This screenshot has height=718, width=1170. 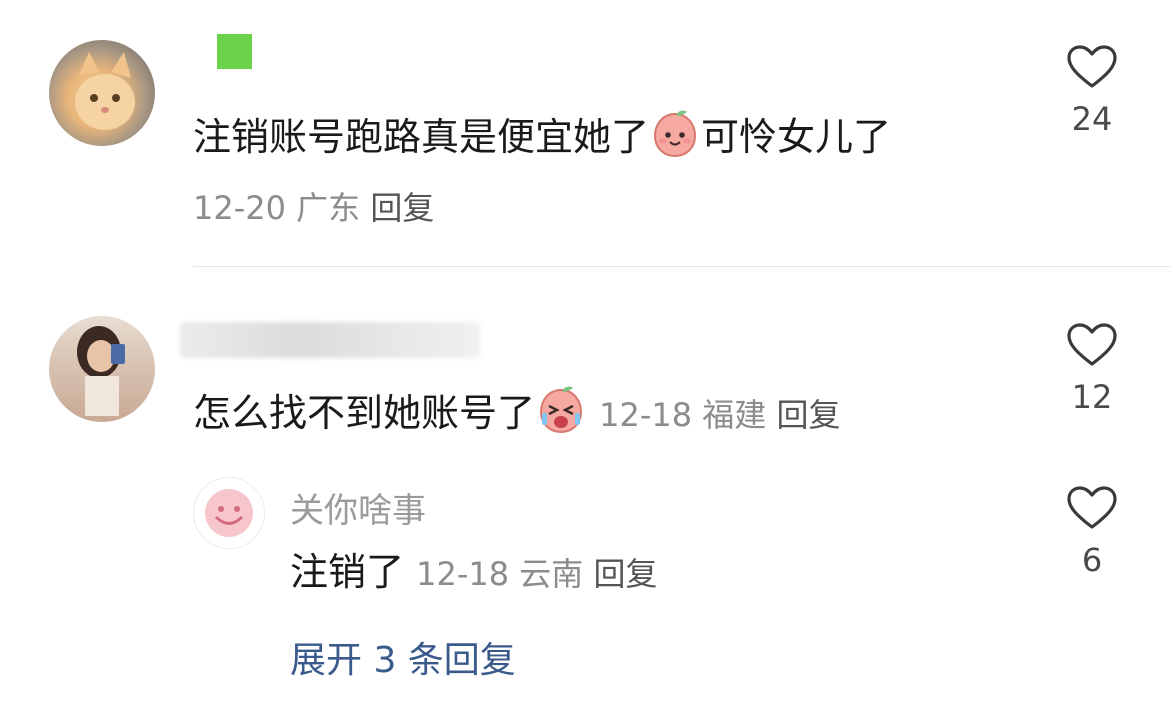 I want to click on comment-location: 福建, so click(x=734, y=415).